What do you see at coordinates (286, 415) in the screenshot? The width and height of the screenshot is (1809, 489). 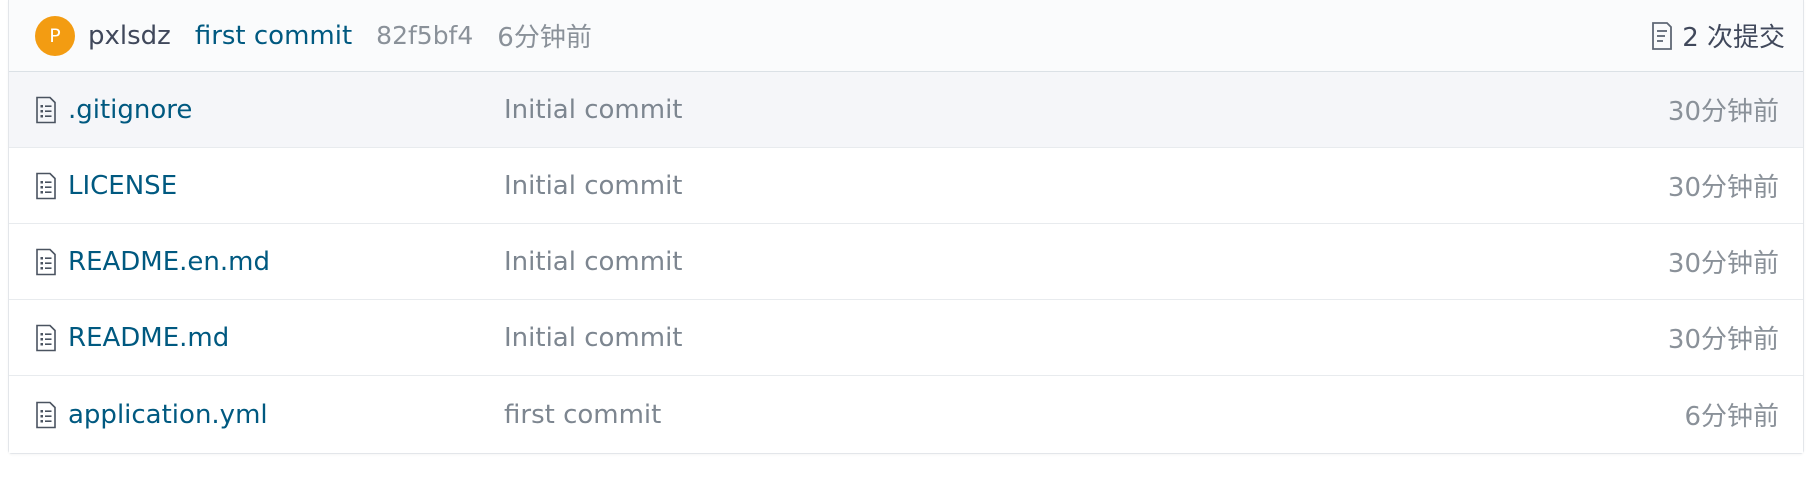 I see `file-name-link: application.yml` at bounding box center [286, 415].